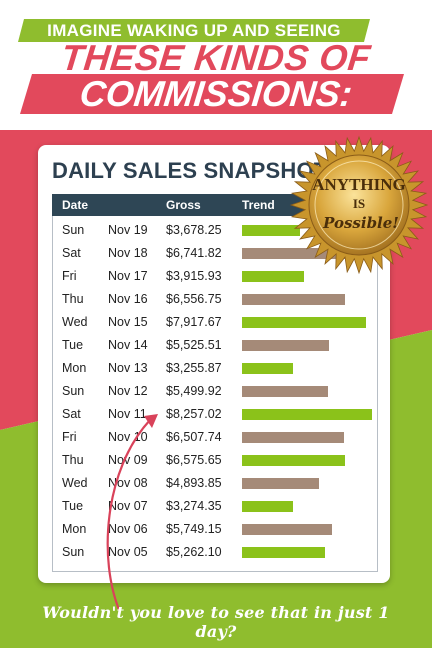  I want to click on row-date: Nov 15, so click(128, 322).